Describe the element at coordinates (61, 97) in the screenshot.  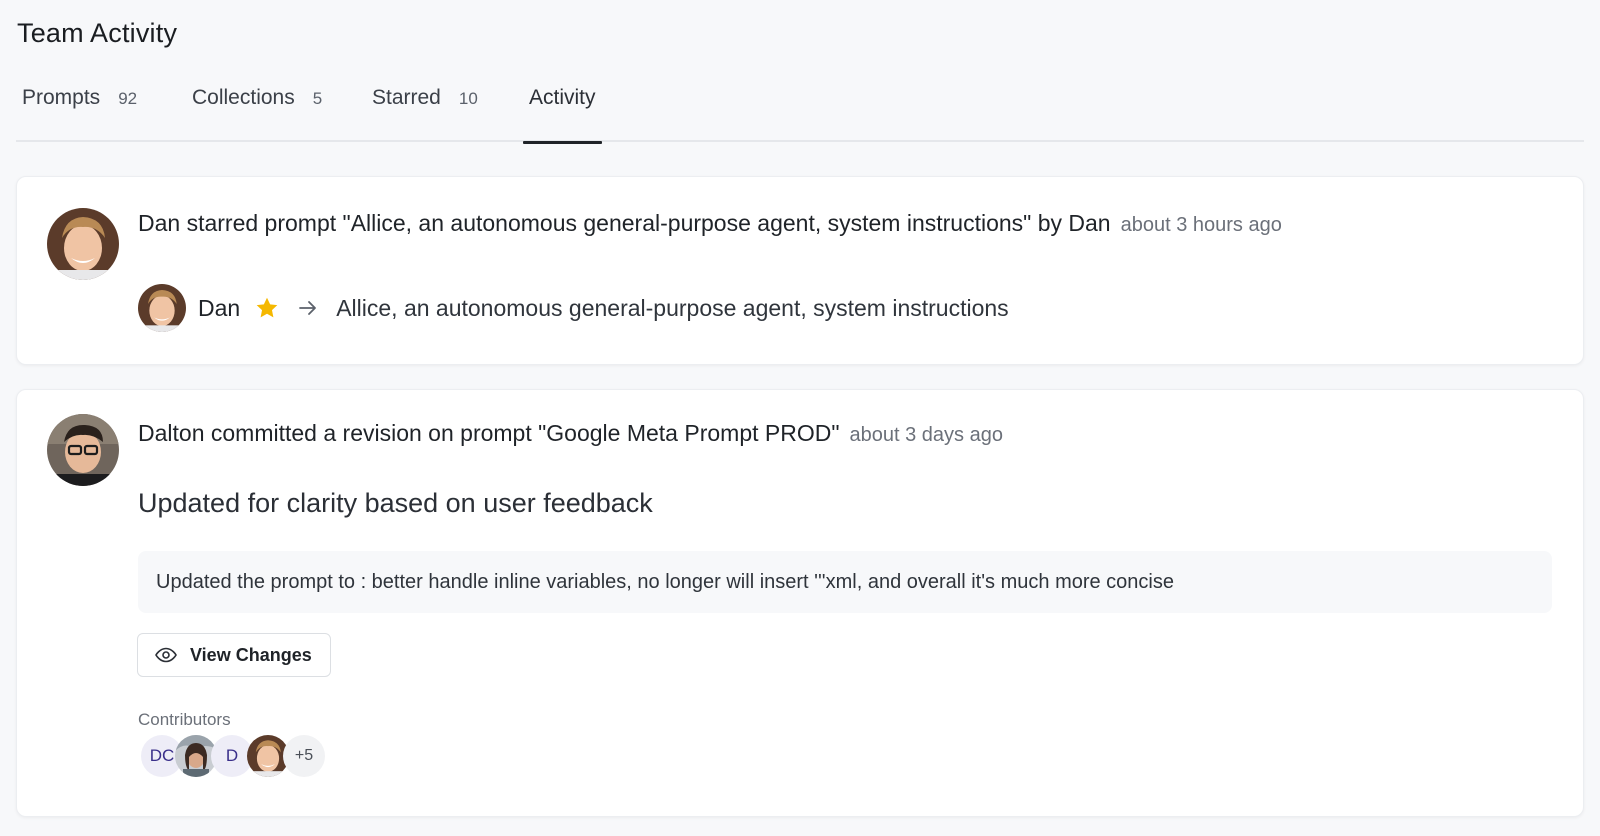
I see `tab-label: Prompts` at that location.